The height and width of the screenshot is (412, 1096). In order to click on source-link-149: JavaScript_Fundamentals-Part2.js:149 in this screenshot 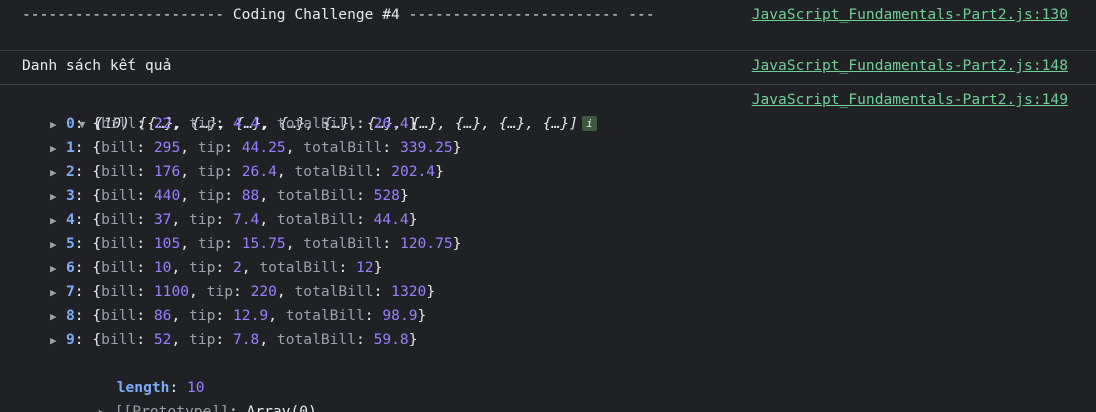, I will do `click(910, 100)`.